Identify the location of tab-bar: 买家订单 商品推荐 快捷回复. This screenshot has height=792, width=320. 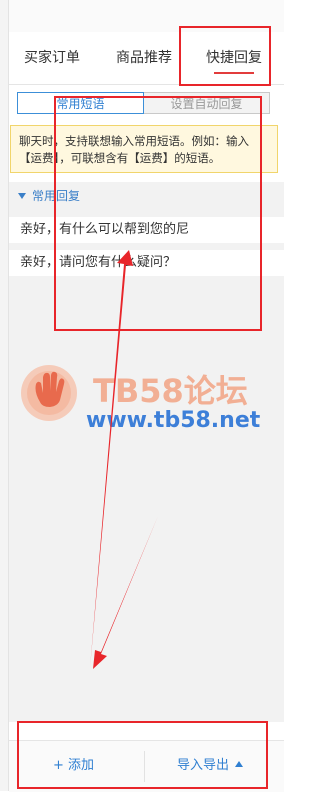
(146, 58).